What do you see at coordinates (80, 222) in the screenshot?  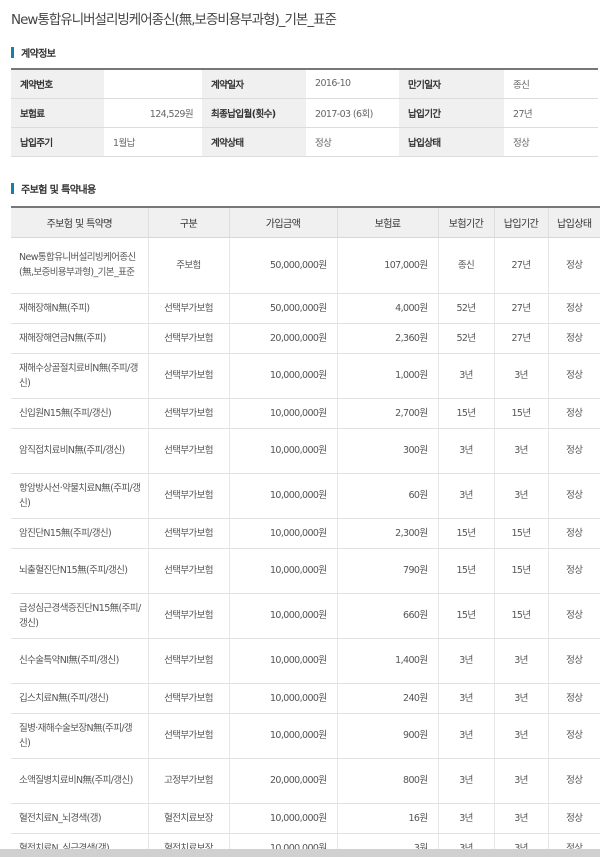 I see `column-header: 주보험 및 특약명` at bounding box center [80, 222].